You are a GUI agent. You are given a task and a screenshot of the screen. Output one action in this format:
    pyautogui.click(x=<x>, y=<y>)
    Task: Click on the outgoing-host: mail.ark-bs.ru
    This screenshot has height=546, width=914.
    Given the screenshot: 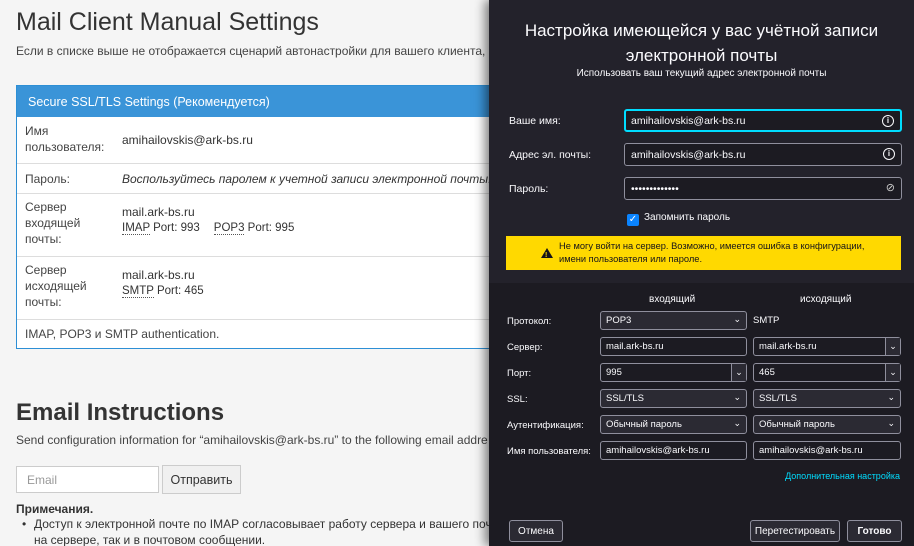 What is the action you would take?
    pyautogui.click(x=158, y=275)
    